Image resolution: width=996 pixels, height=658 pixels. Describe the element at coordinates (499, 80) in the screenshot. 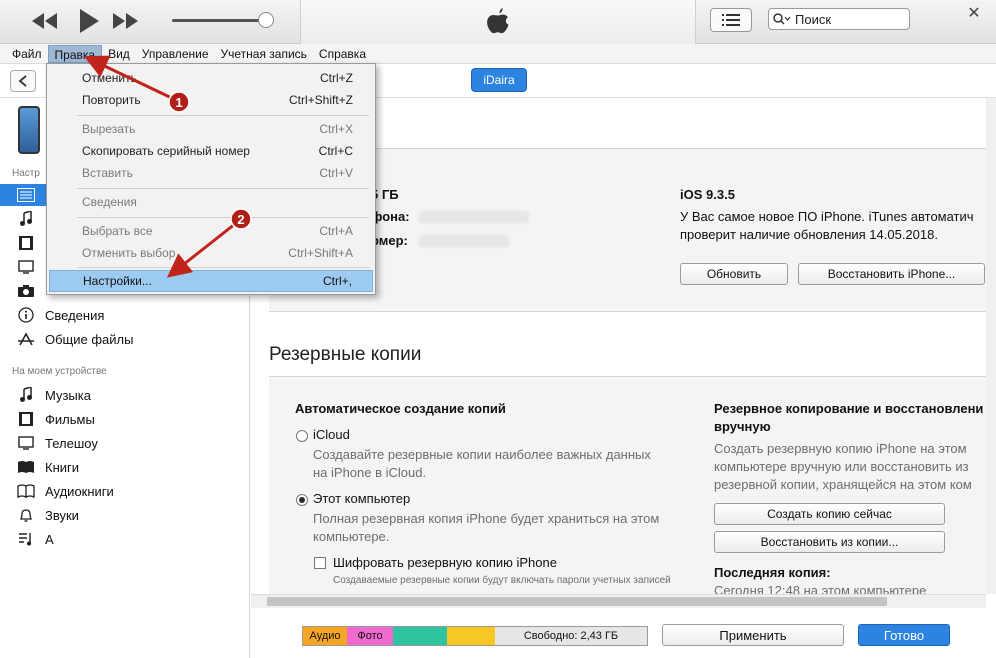

I see `device-button: iDaira` at that location.